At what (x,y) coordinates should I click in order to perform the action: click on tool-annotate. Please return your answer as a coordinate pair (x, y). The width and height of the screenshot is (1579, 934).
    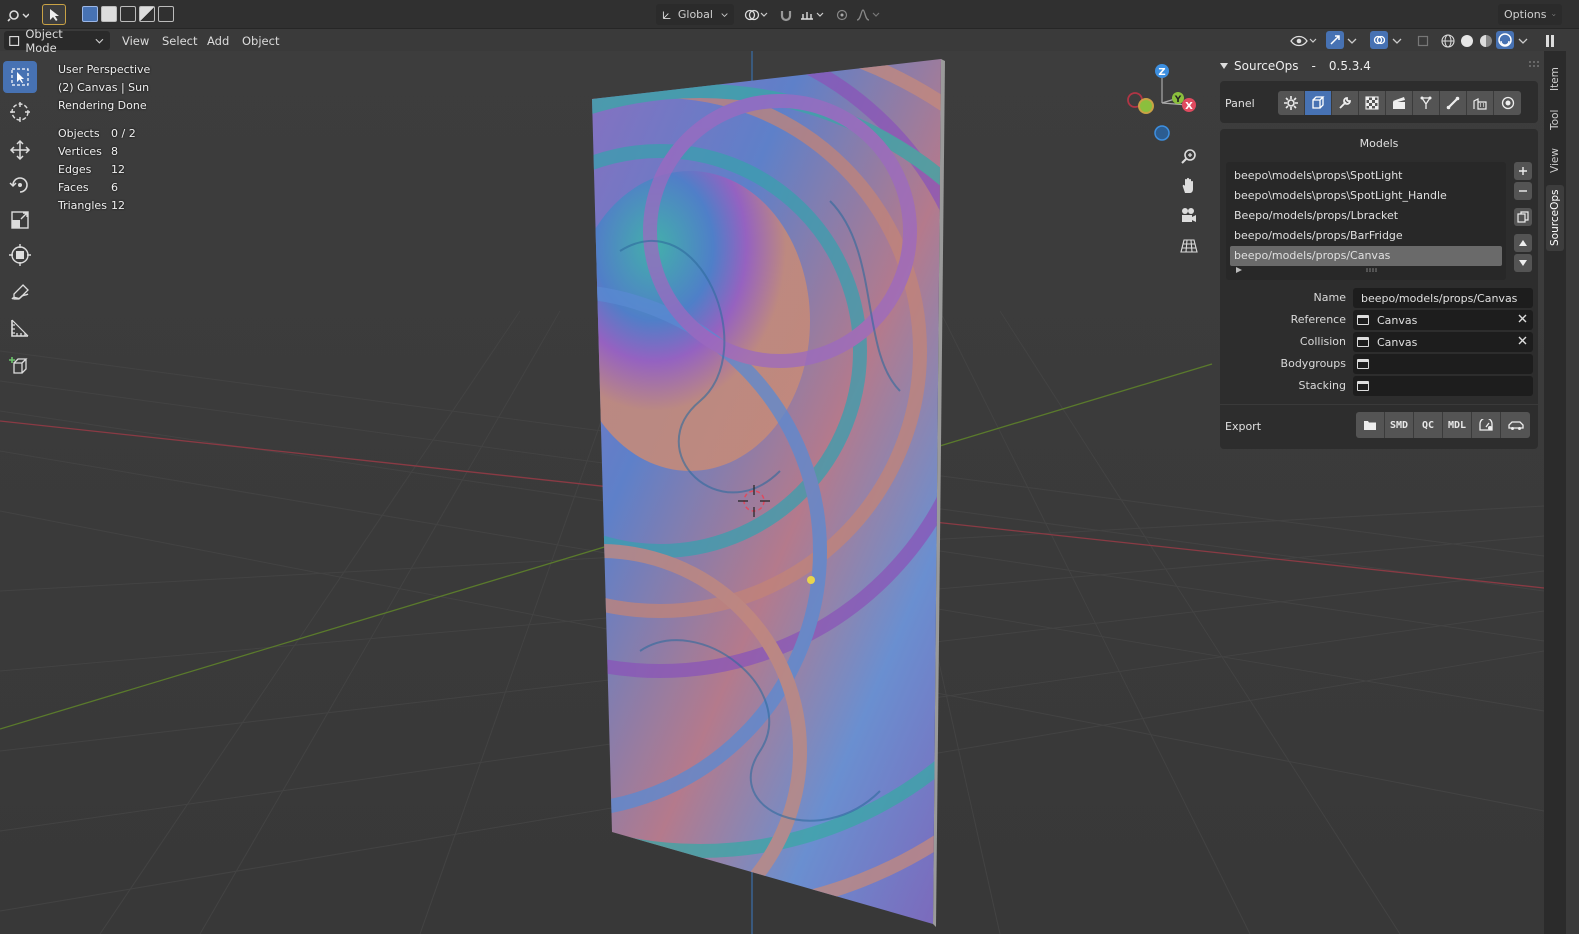
    Looking at the image, I should click on (20, 293).